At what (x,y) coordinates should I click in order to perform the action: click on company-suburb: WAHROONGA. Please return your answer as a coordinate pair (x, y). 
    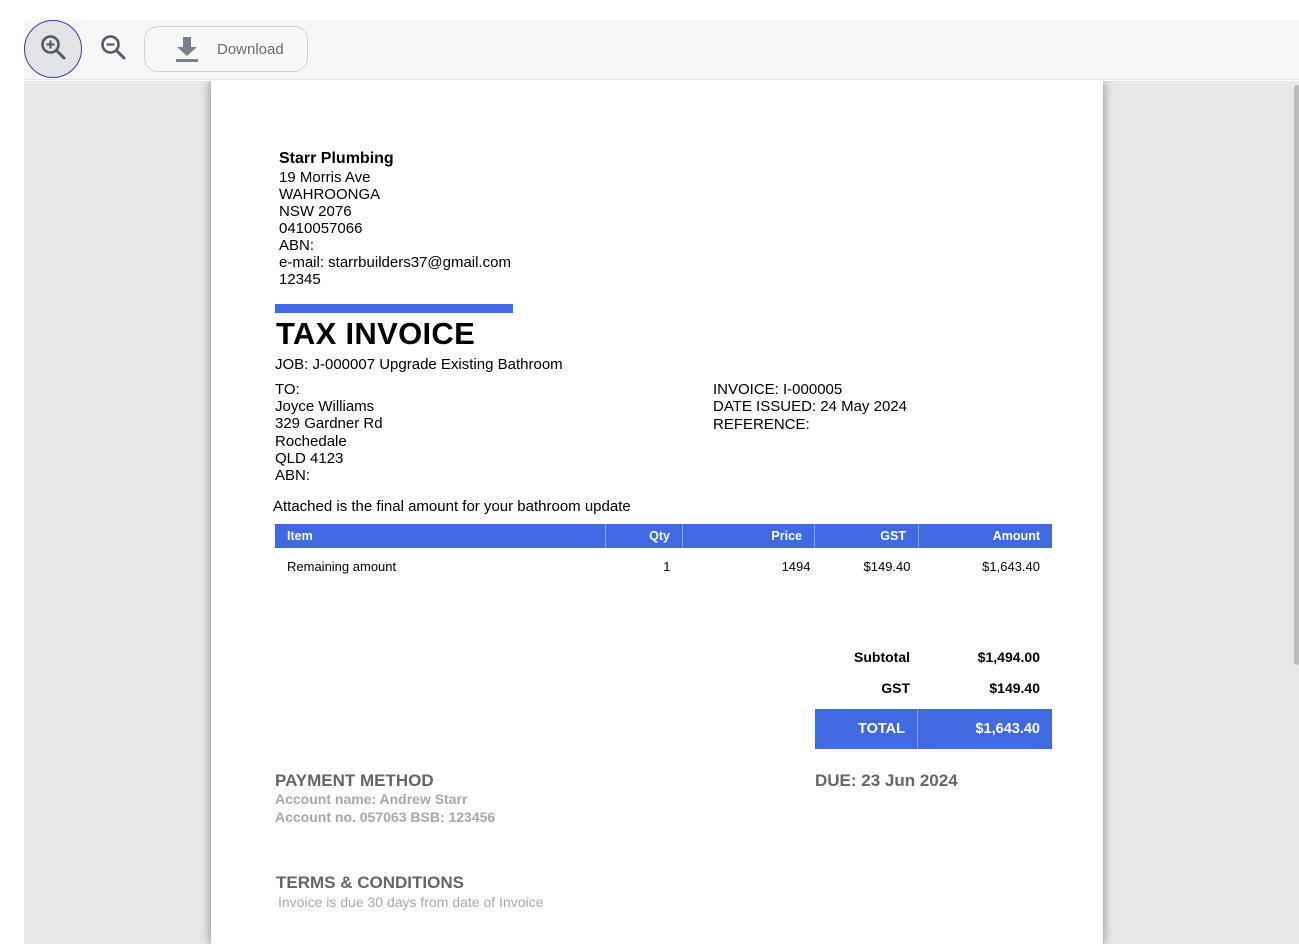
    Looking at the image, I should click on (330, 194).